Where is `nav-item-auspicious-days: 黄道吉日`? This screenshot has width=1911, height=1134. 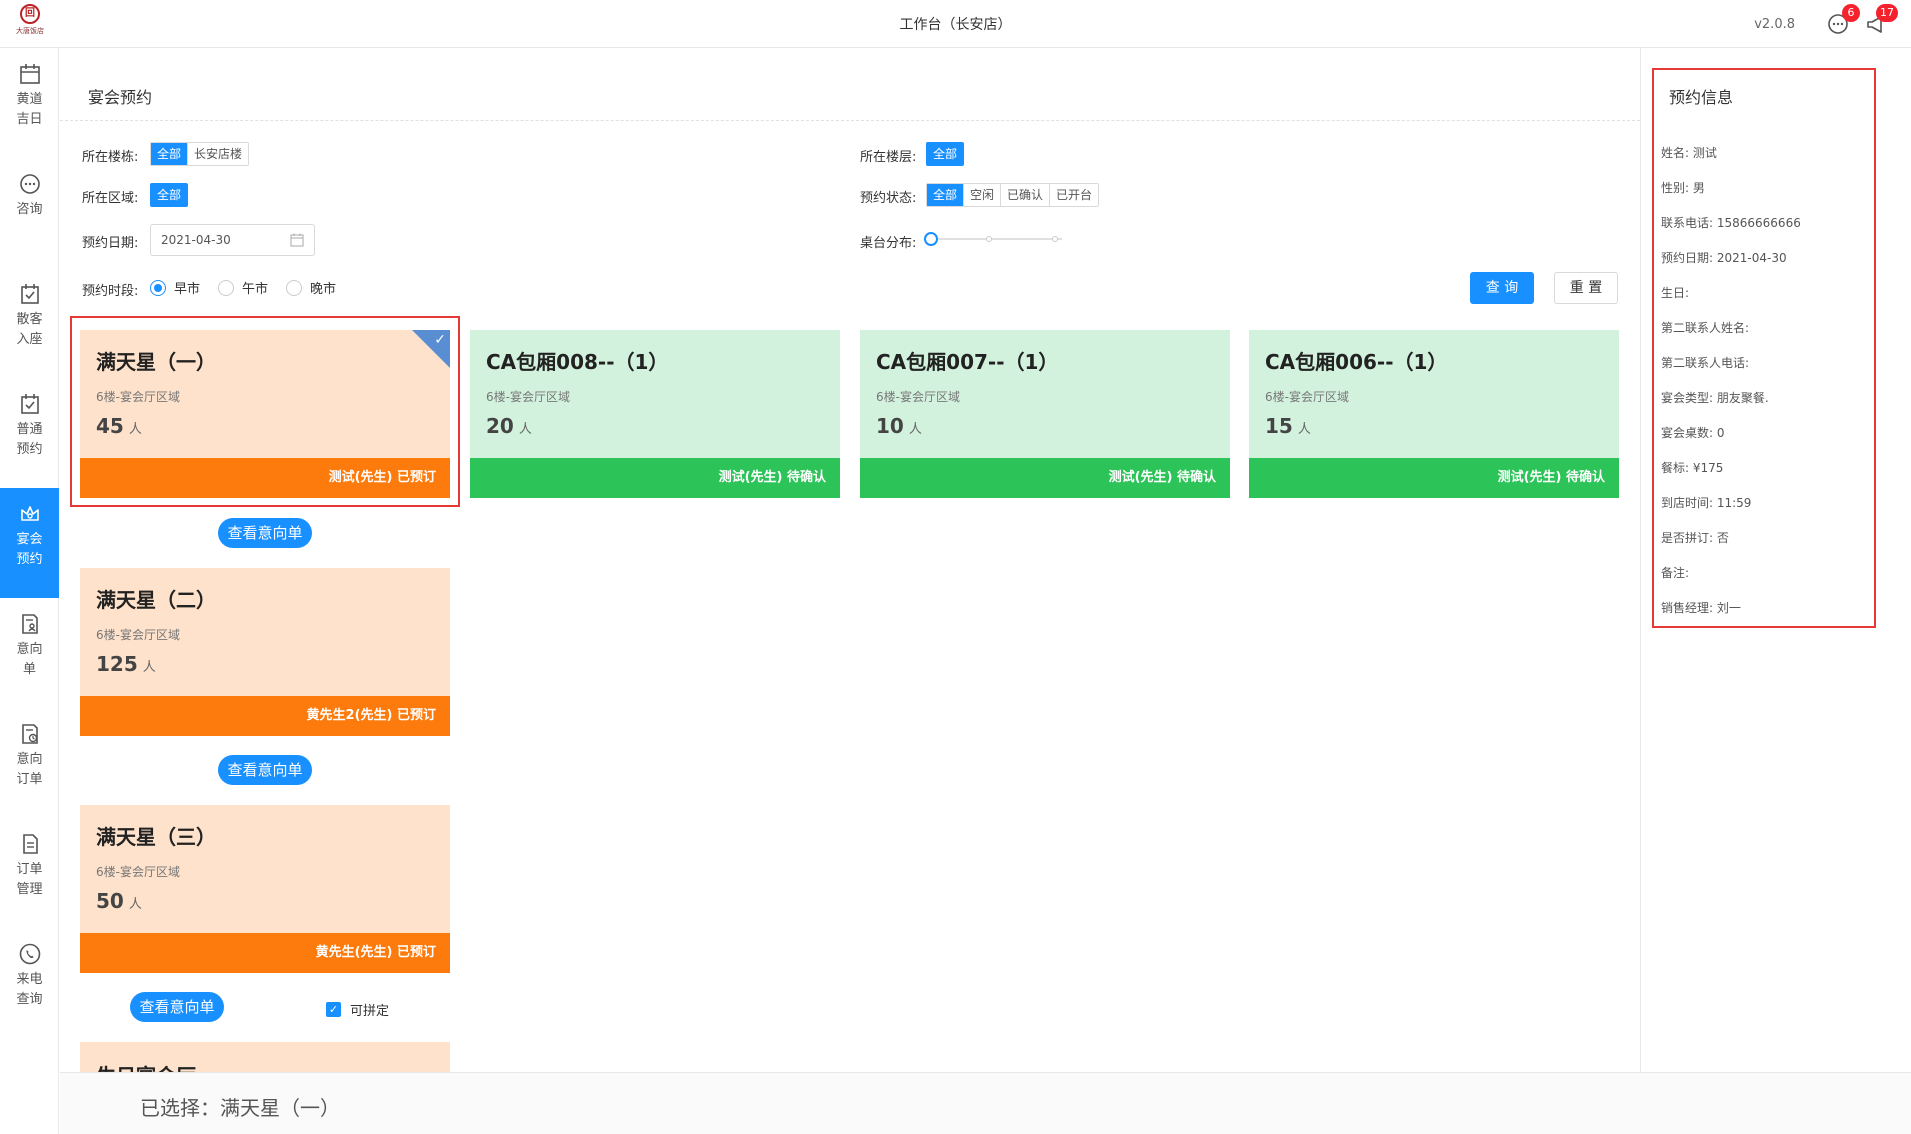 nav-item-auspicious-days: 黄道吉日 is located at coordinates (29, 103).